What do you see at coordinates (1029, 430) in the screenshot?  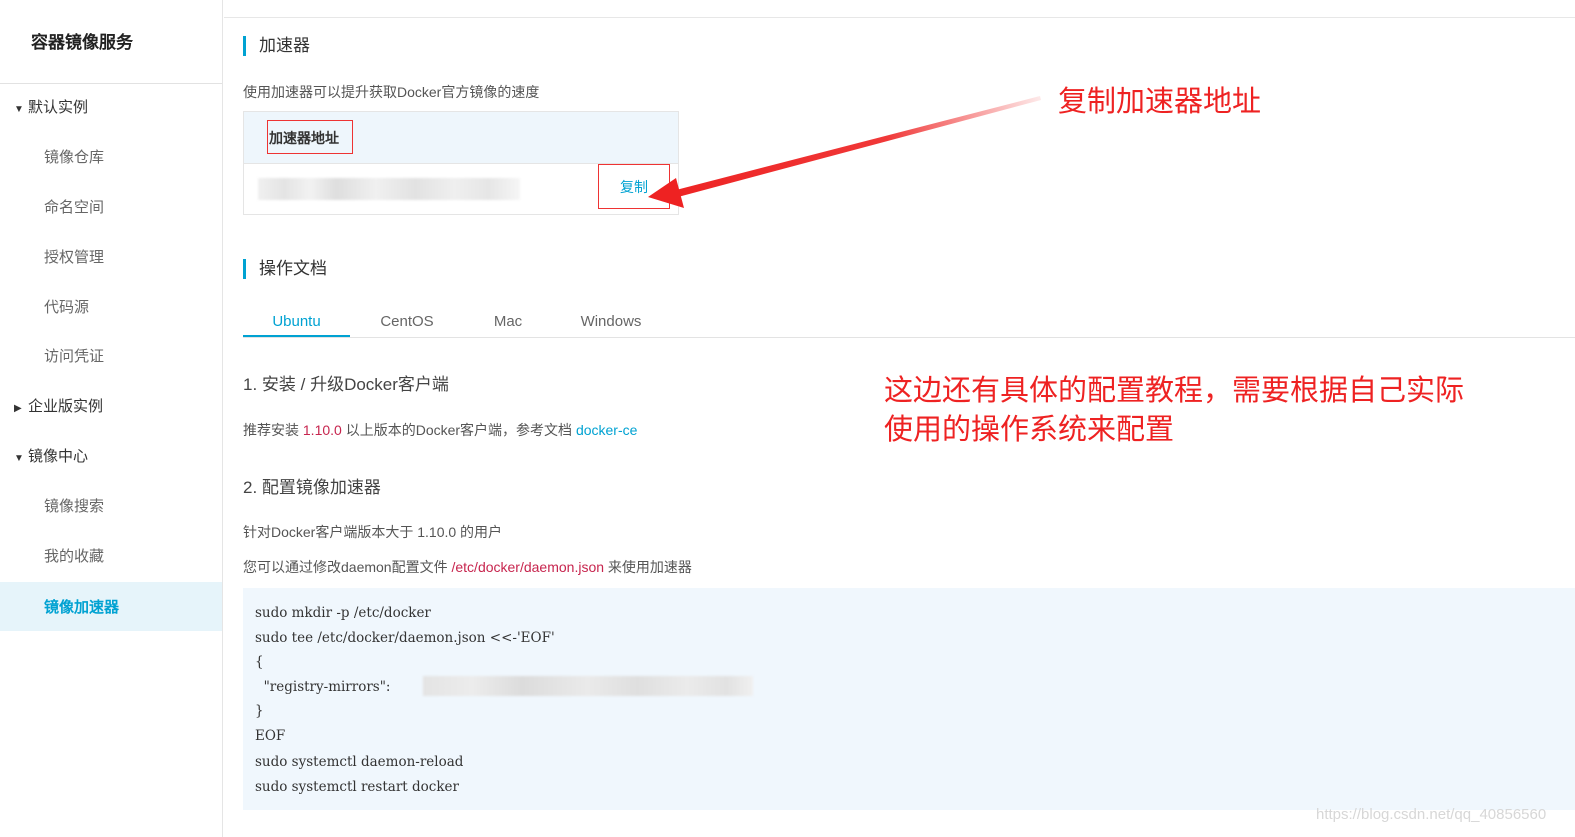 I see `annotation-config-hint-line2: 使用的操作系统来配置` at bounding box center [1029, 430].